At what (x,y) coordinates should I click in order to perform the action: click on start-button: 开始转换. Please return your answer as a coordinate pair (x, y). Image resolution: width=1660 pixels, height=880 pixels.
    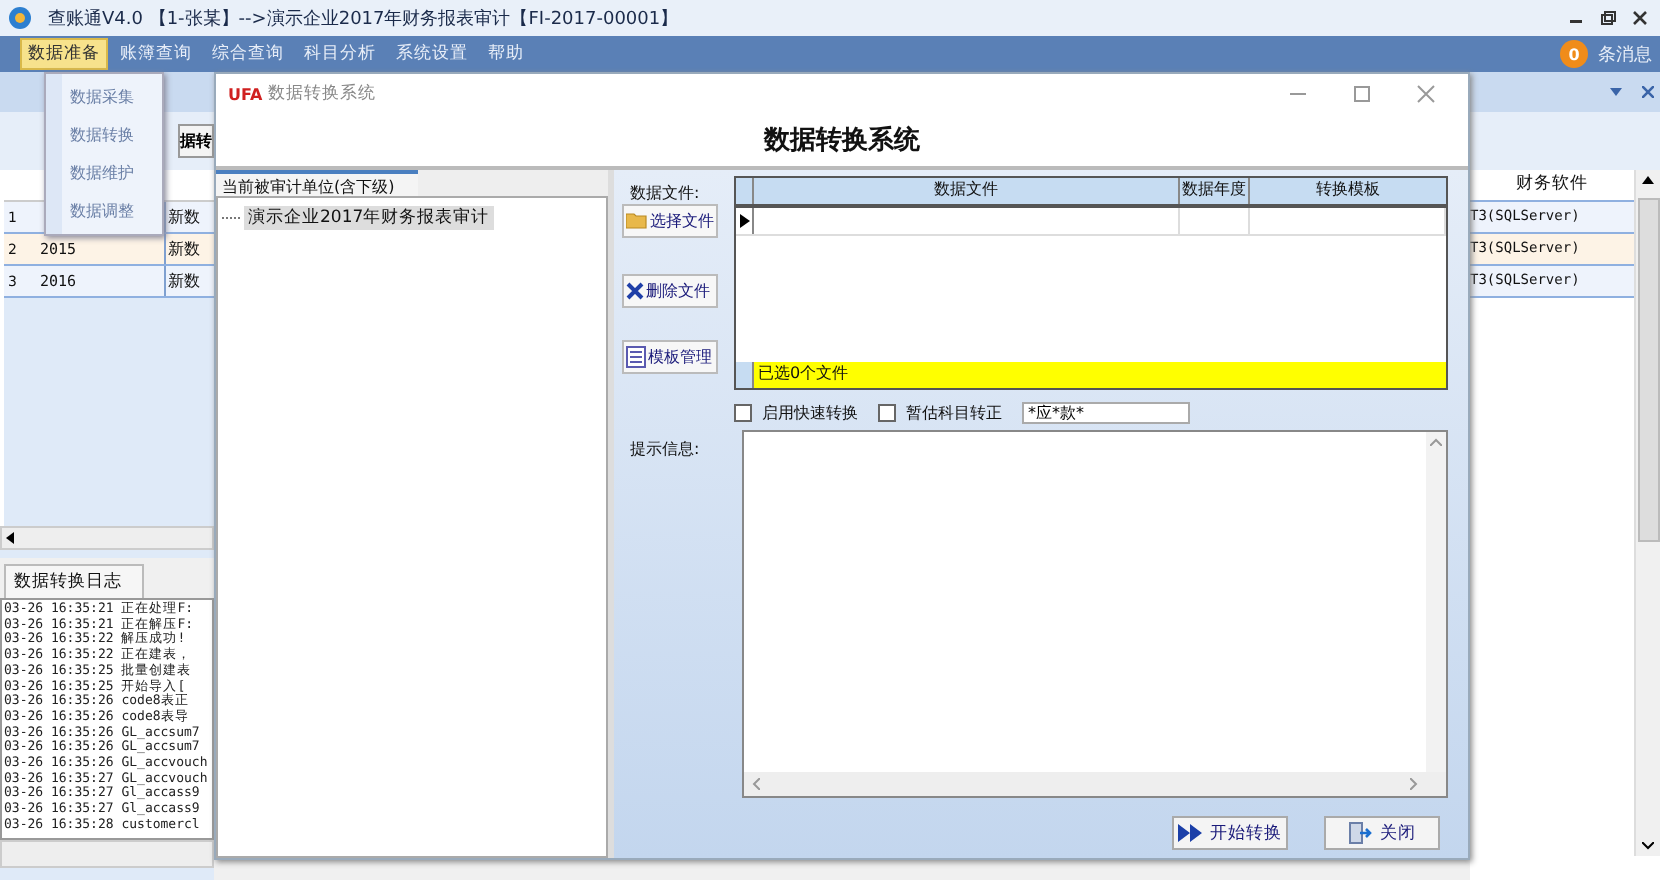
    Looking at the image, I should click on (1230, 833).